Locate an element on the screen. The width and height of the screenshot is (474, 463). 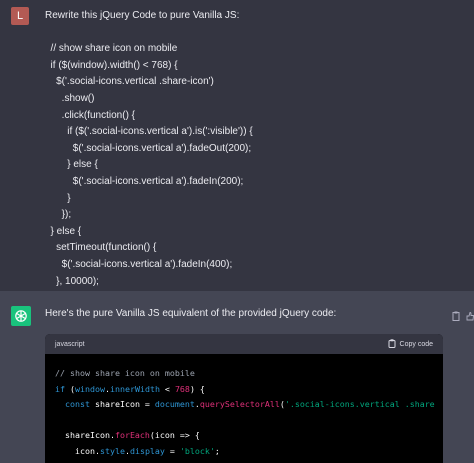
code-token: shareIcon = is located at coordinates (122, 404).